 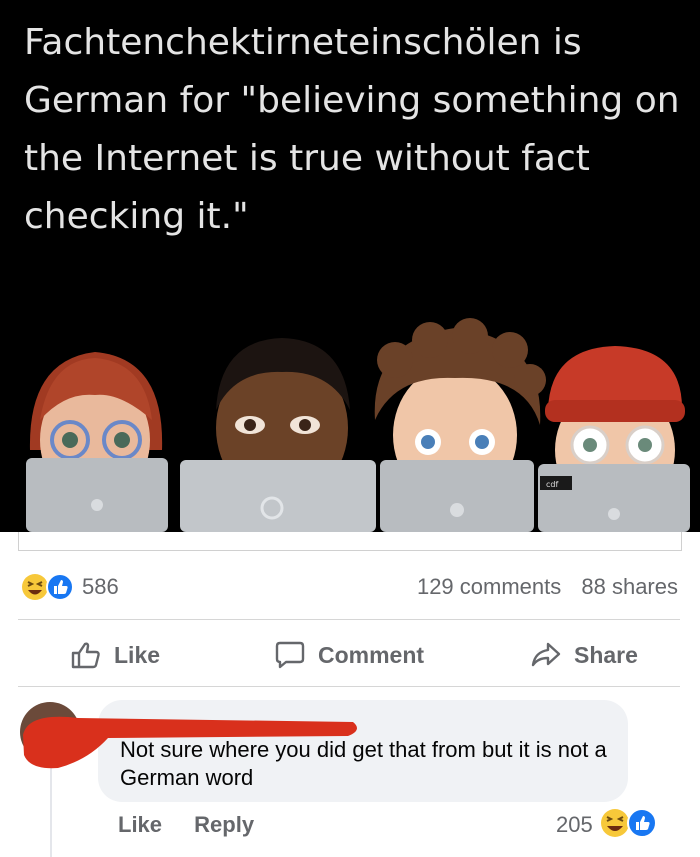 I want to click on comment-reaction-icons, so click(x=630, y=823).